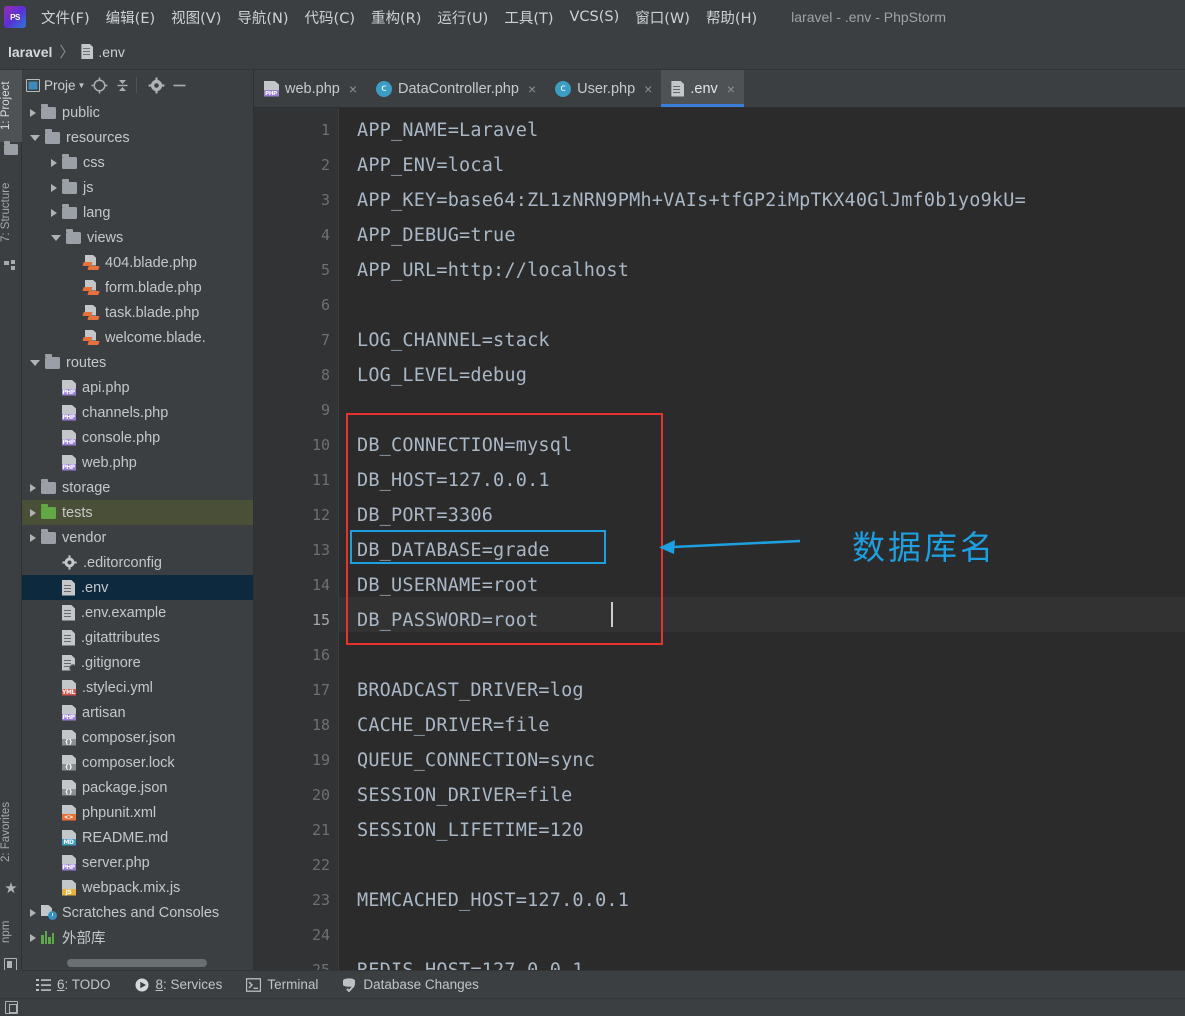  I want to click on tree-item-css: css, so click(137, 162).